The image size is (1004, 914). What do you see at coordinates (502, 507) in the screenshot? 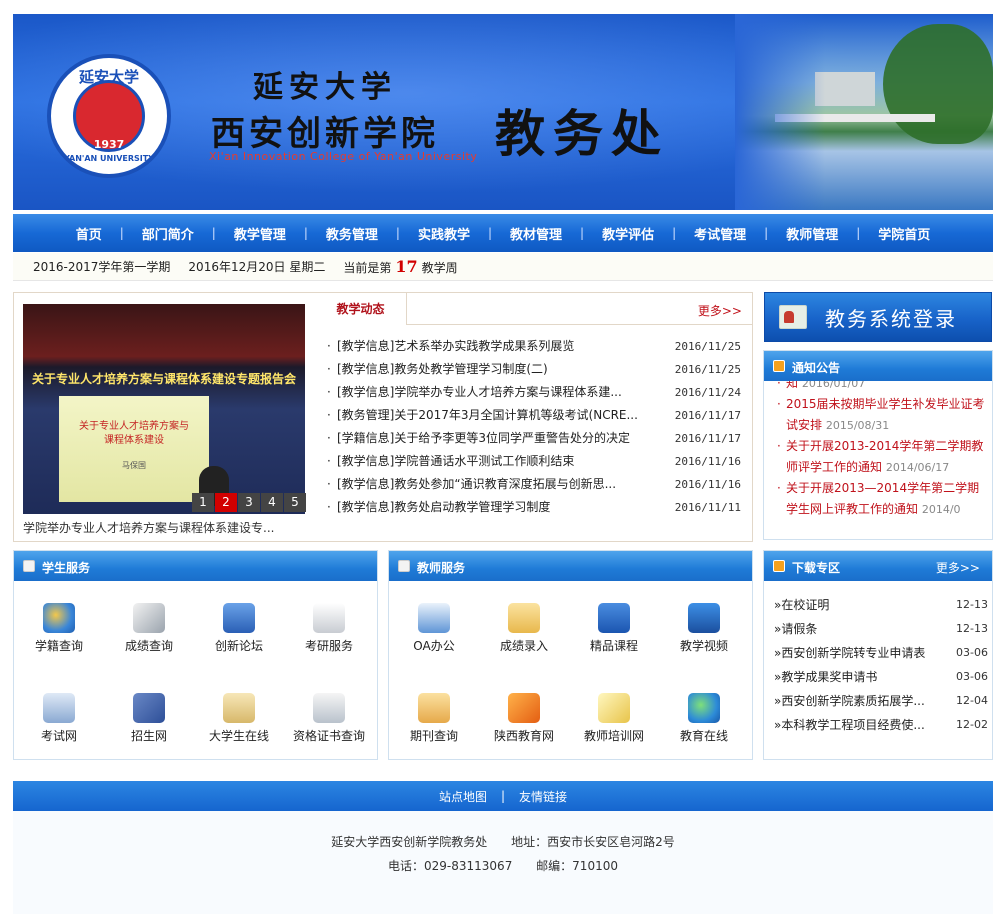
I see `news-title: [教学信息]教务处启动教学管理学习制度` at bounding box center [502, 507].